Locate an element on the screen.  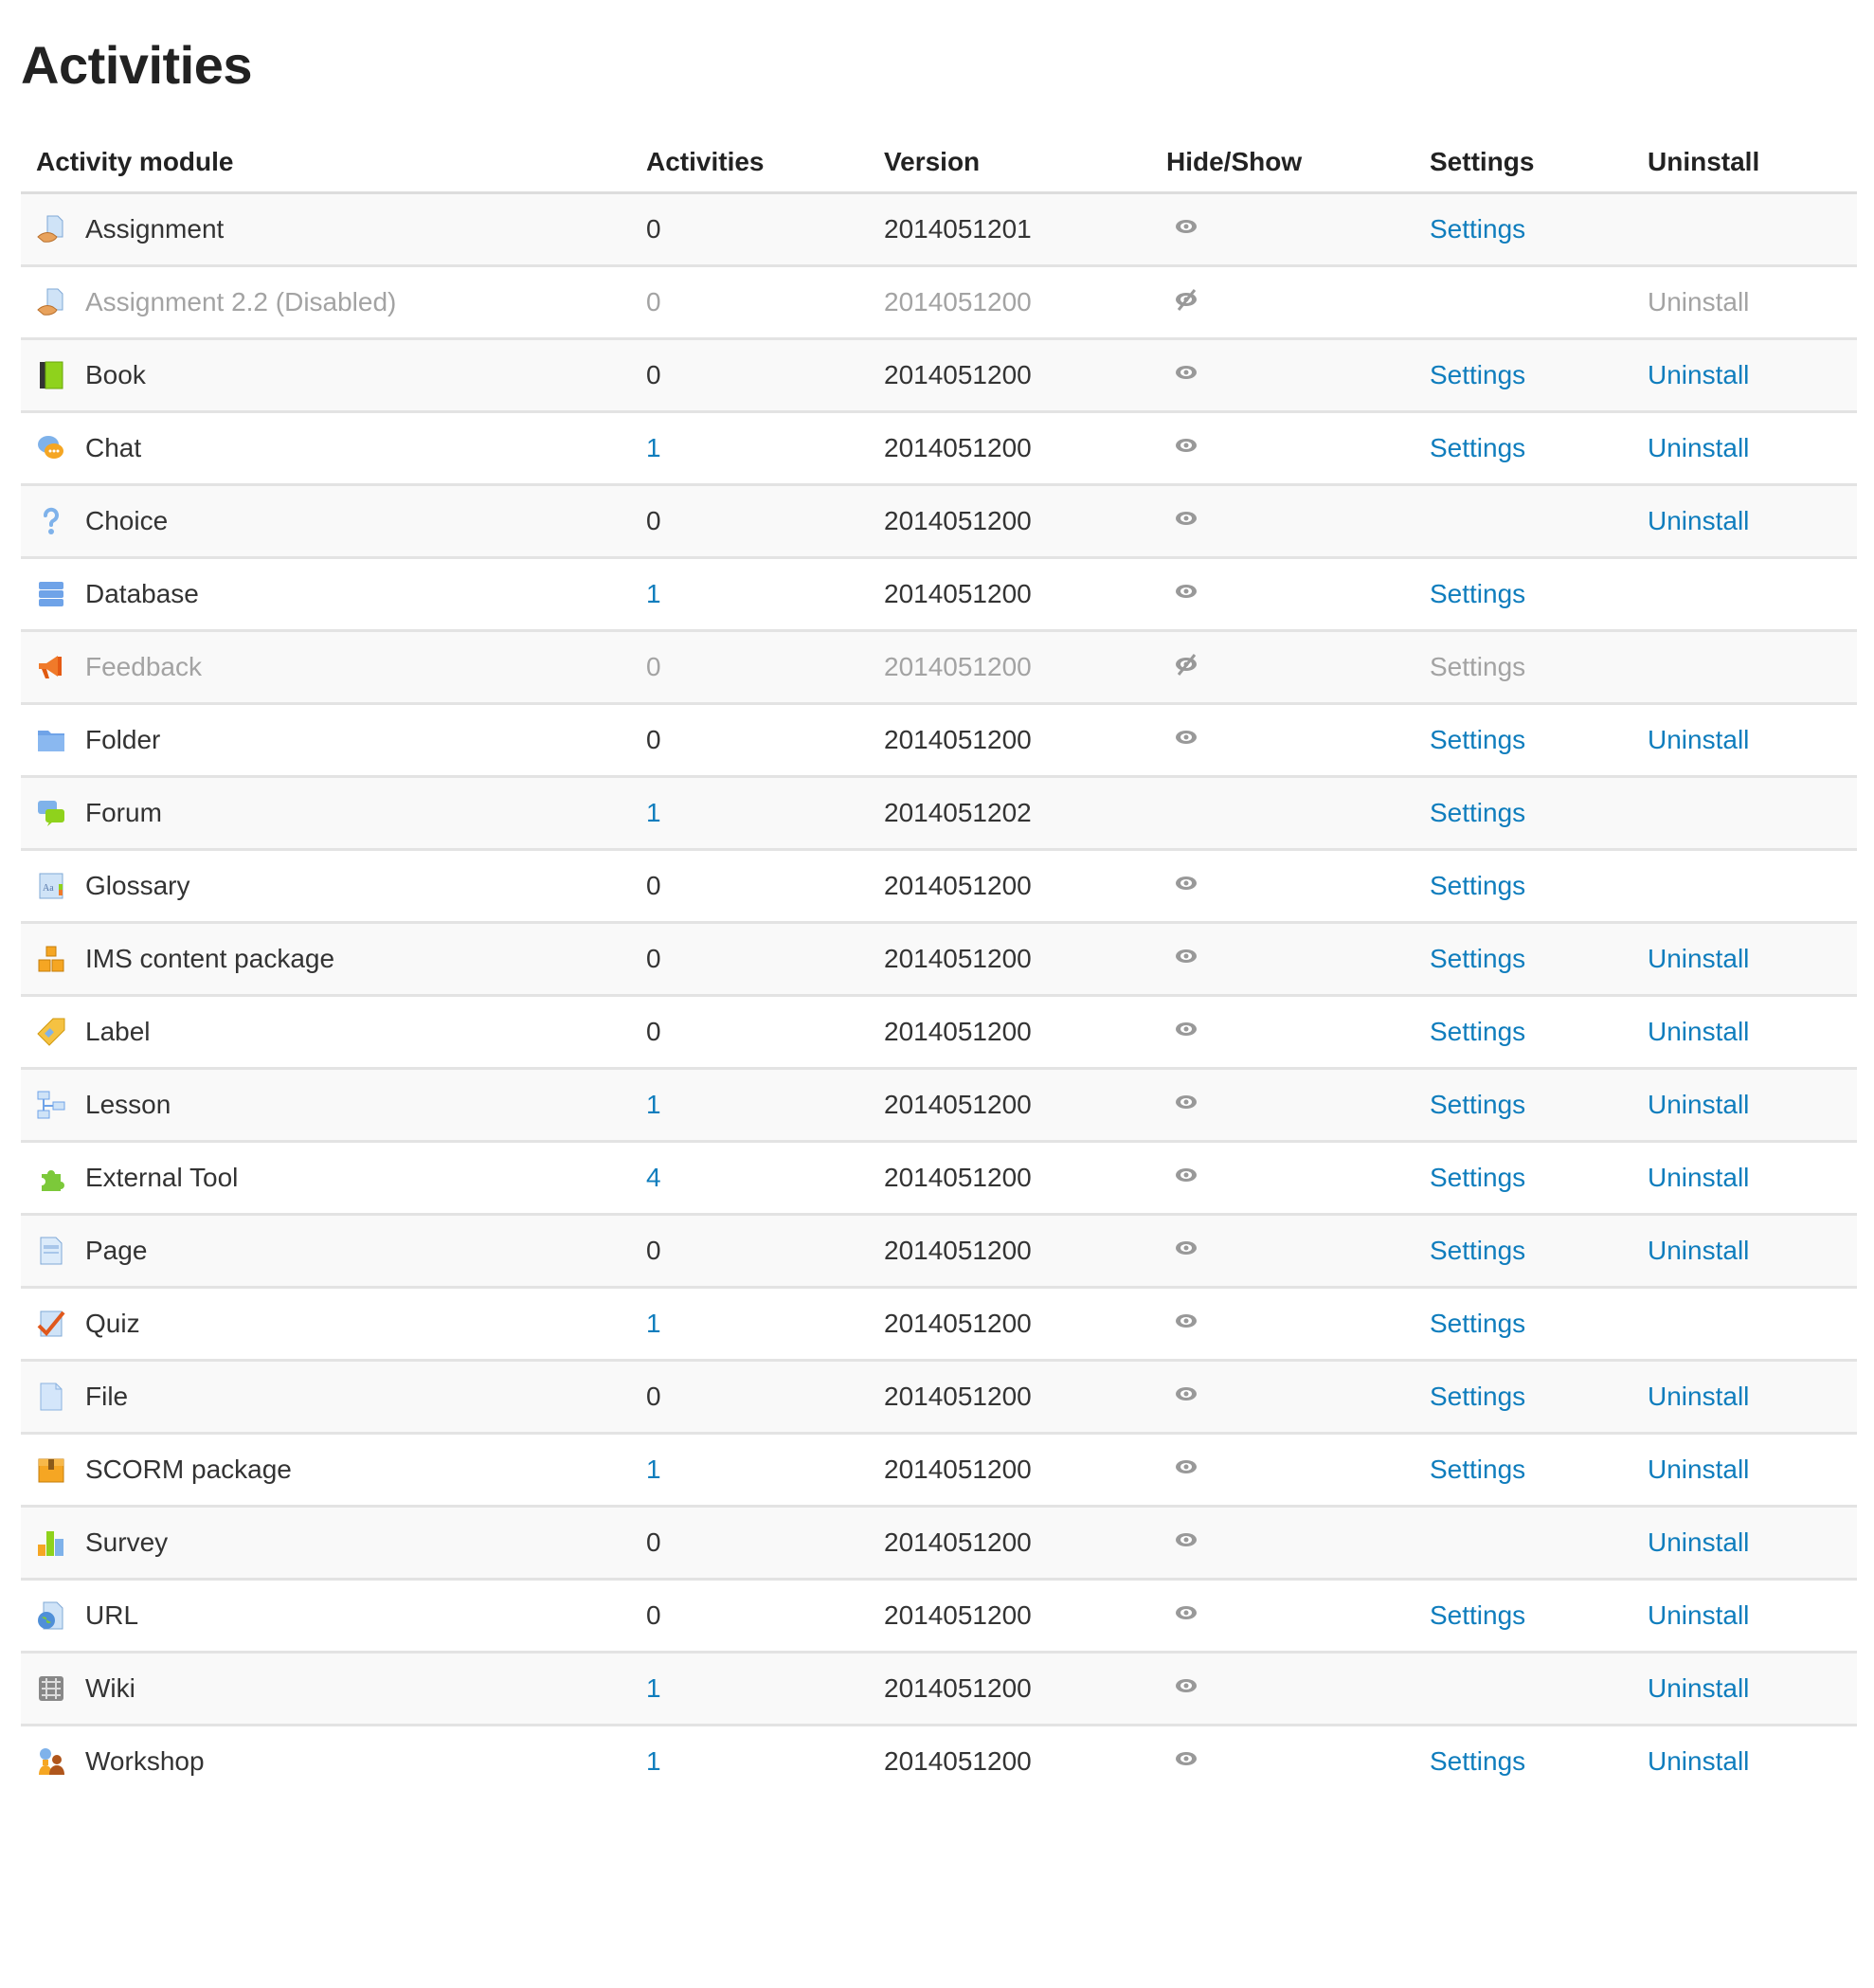
module-name: Wiki is located at coordinates (110, 1688).